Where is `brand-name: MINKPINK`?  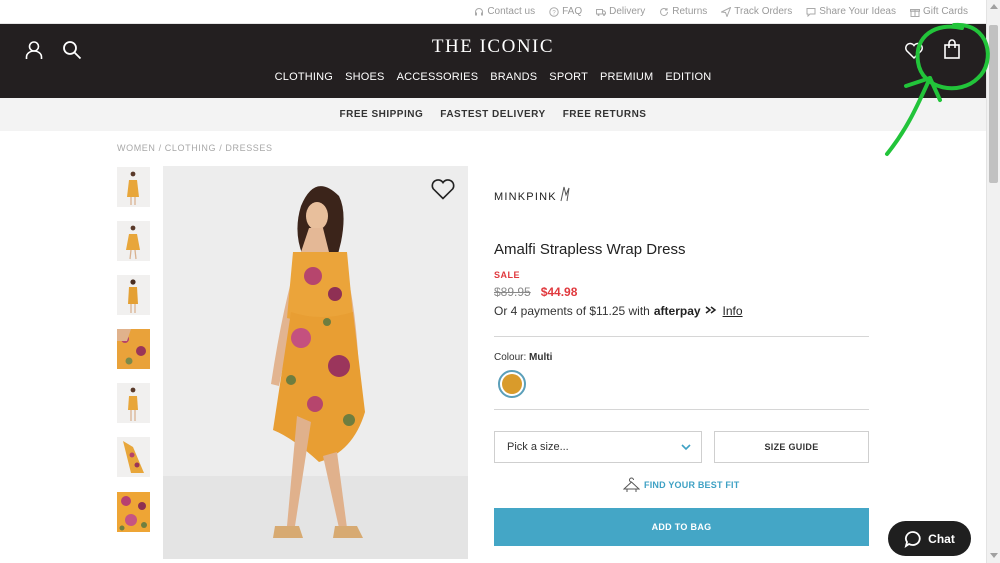 brand-name: MINKPINK is located at coordinates (525, 197).